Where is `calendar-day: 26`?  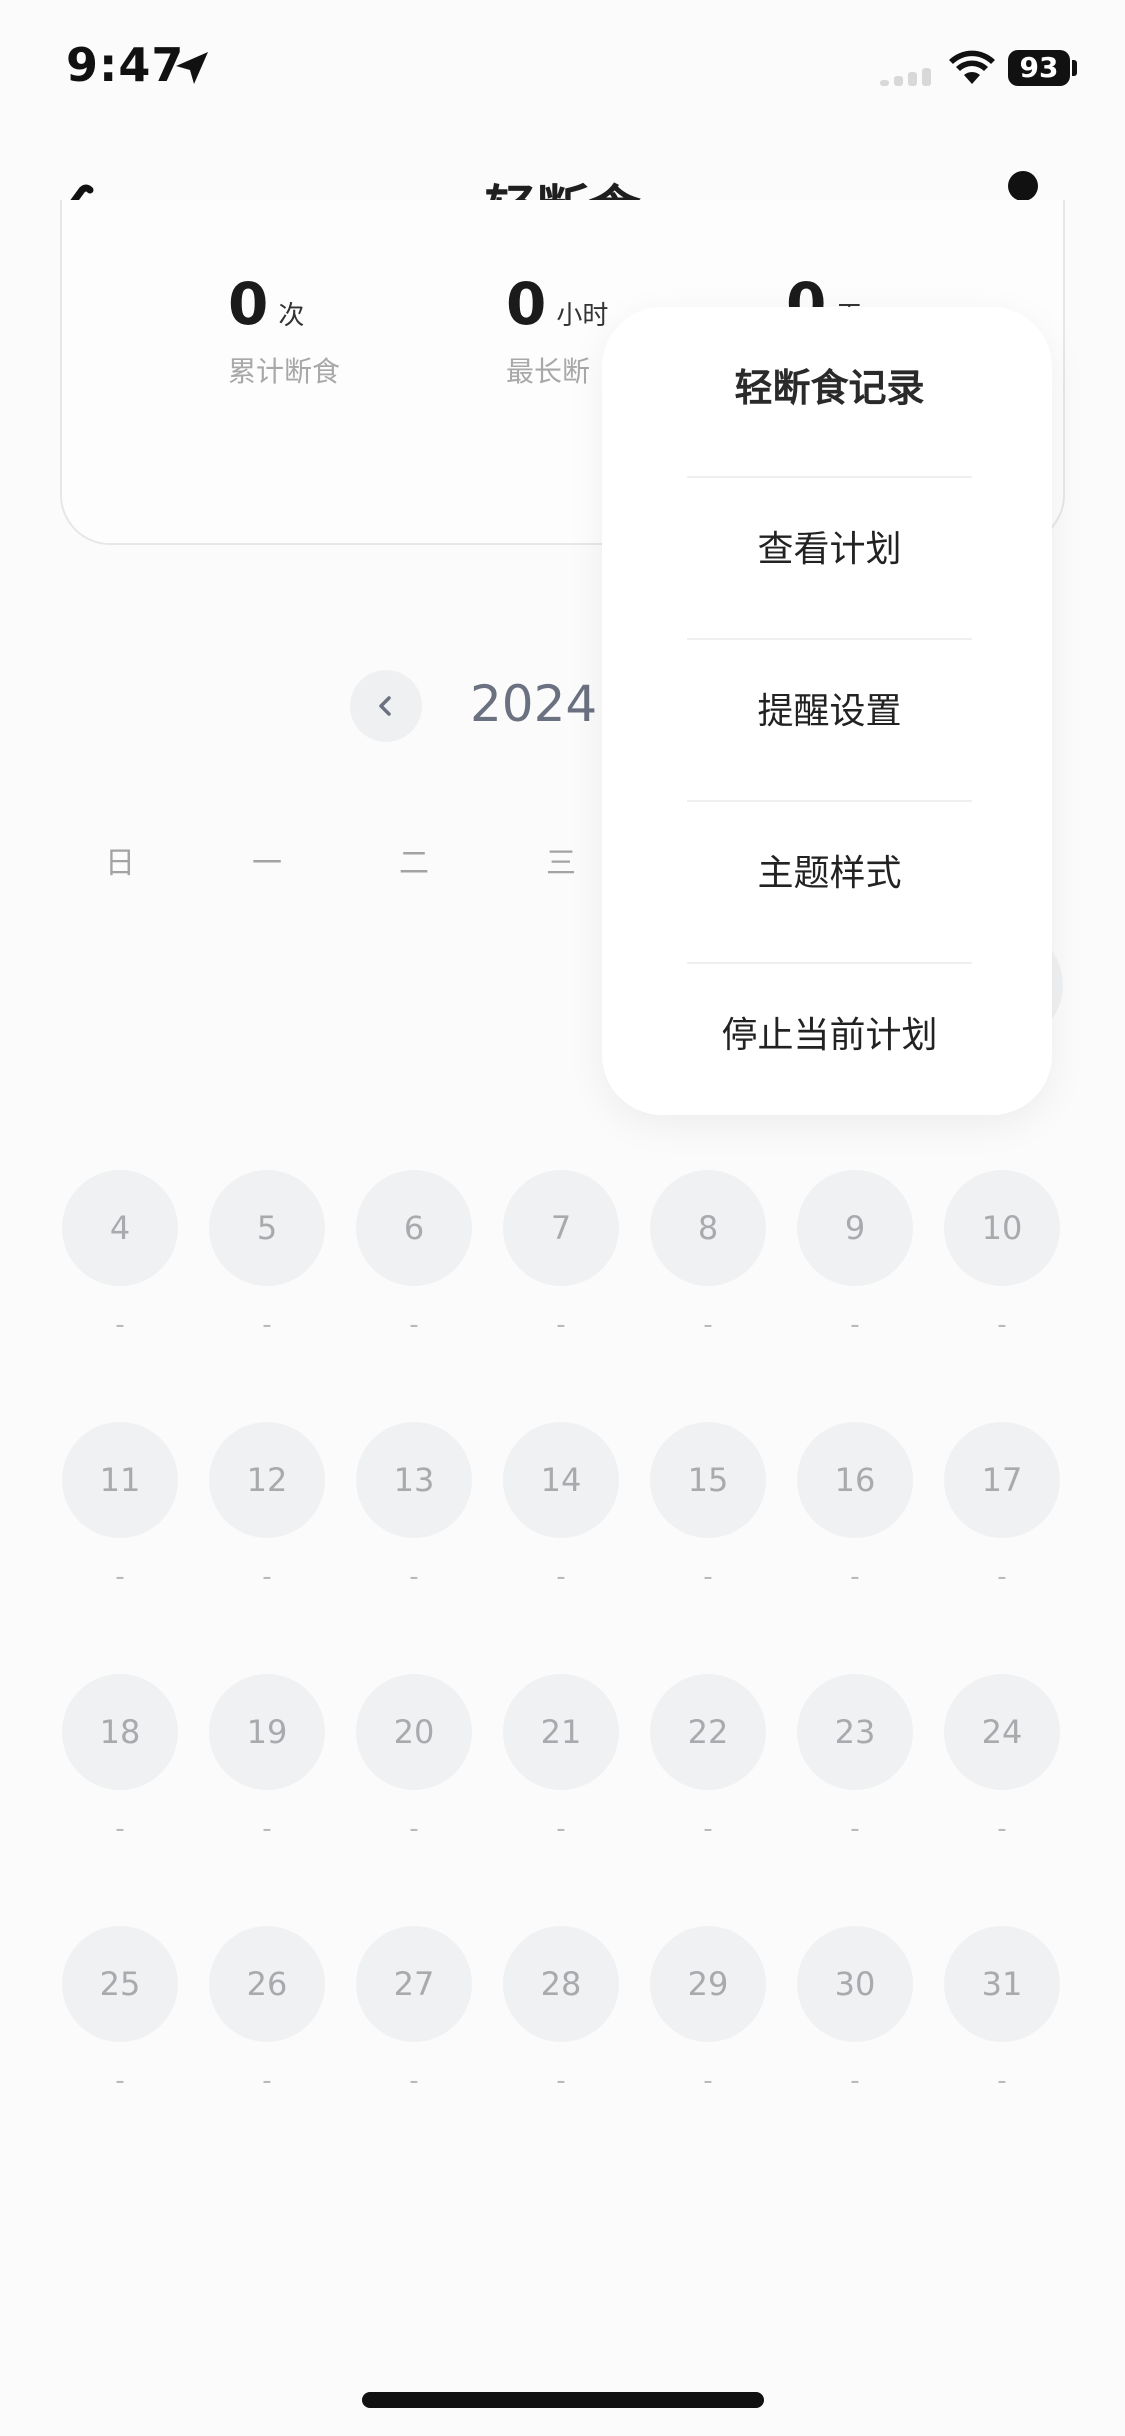
calendar-day: 26 is located at coordinates (267, 1984).